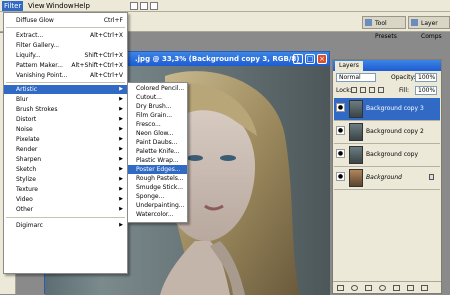  What do you see at coordinates (65, 179) in the screenshot?
I see `menu-item-stylize: Stylize ▶` at bounding box center [65, 179].